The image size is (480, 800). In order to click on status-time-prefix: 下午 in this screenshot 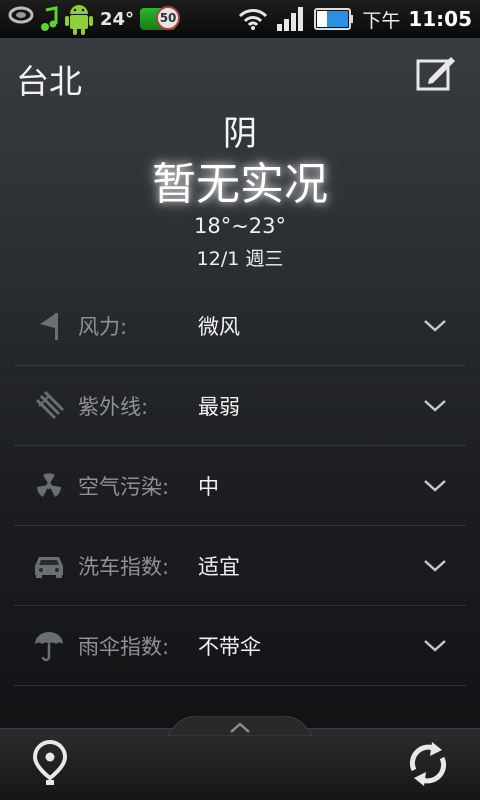, I will do `click(381, 20)`.